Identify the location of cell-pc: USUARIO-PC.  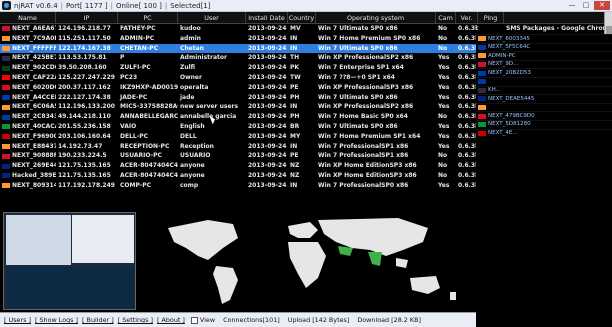
(141, 156).